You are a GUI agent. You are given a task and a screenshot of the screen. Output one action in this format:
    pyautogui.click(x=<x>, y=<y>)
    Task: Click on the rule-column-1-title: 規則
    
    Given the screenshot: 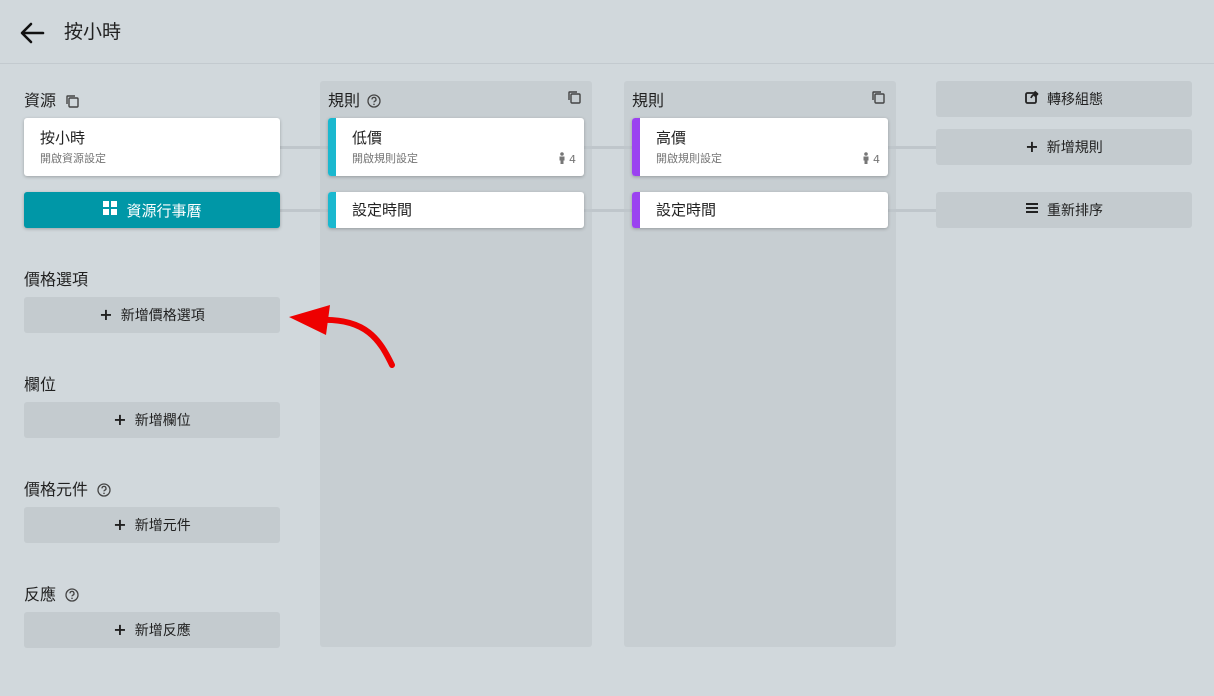 What is the action you would take?
    pyautogui.click(x=355, y=101)
    